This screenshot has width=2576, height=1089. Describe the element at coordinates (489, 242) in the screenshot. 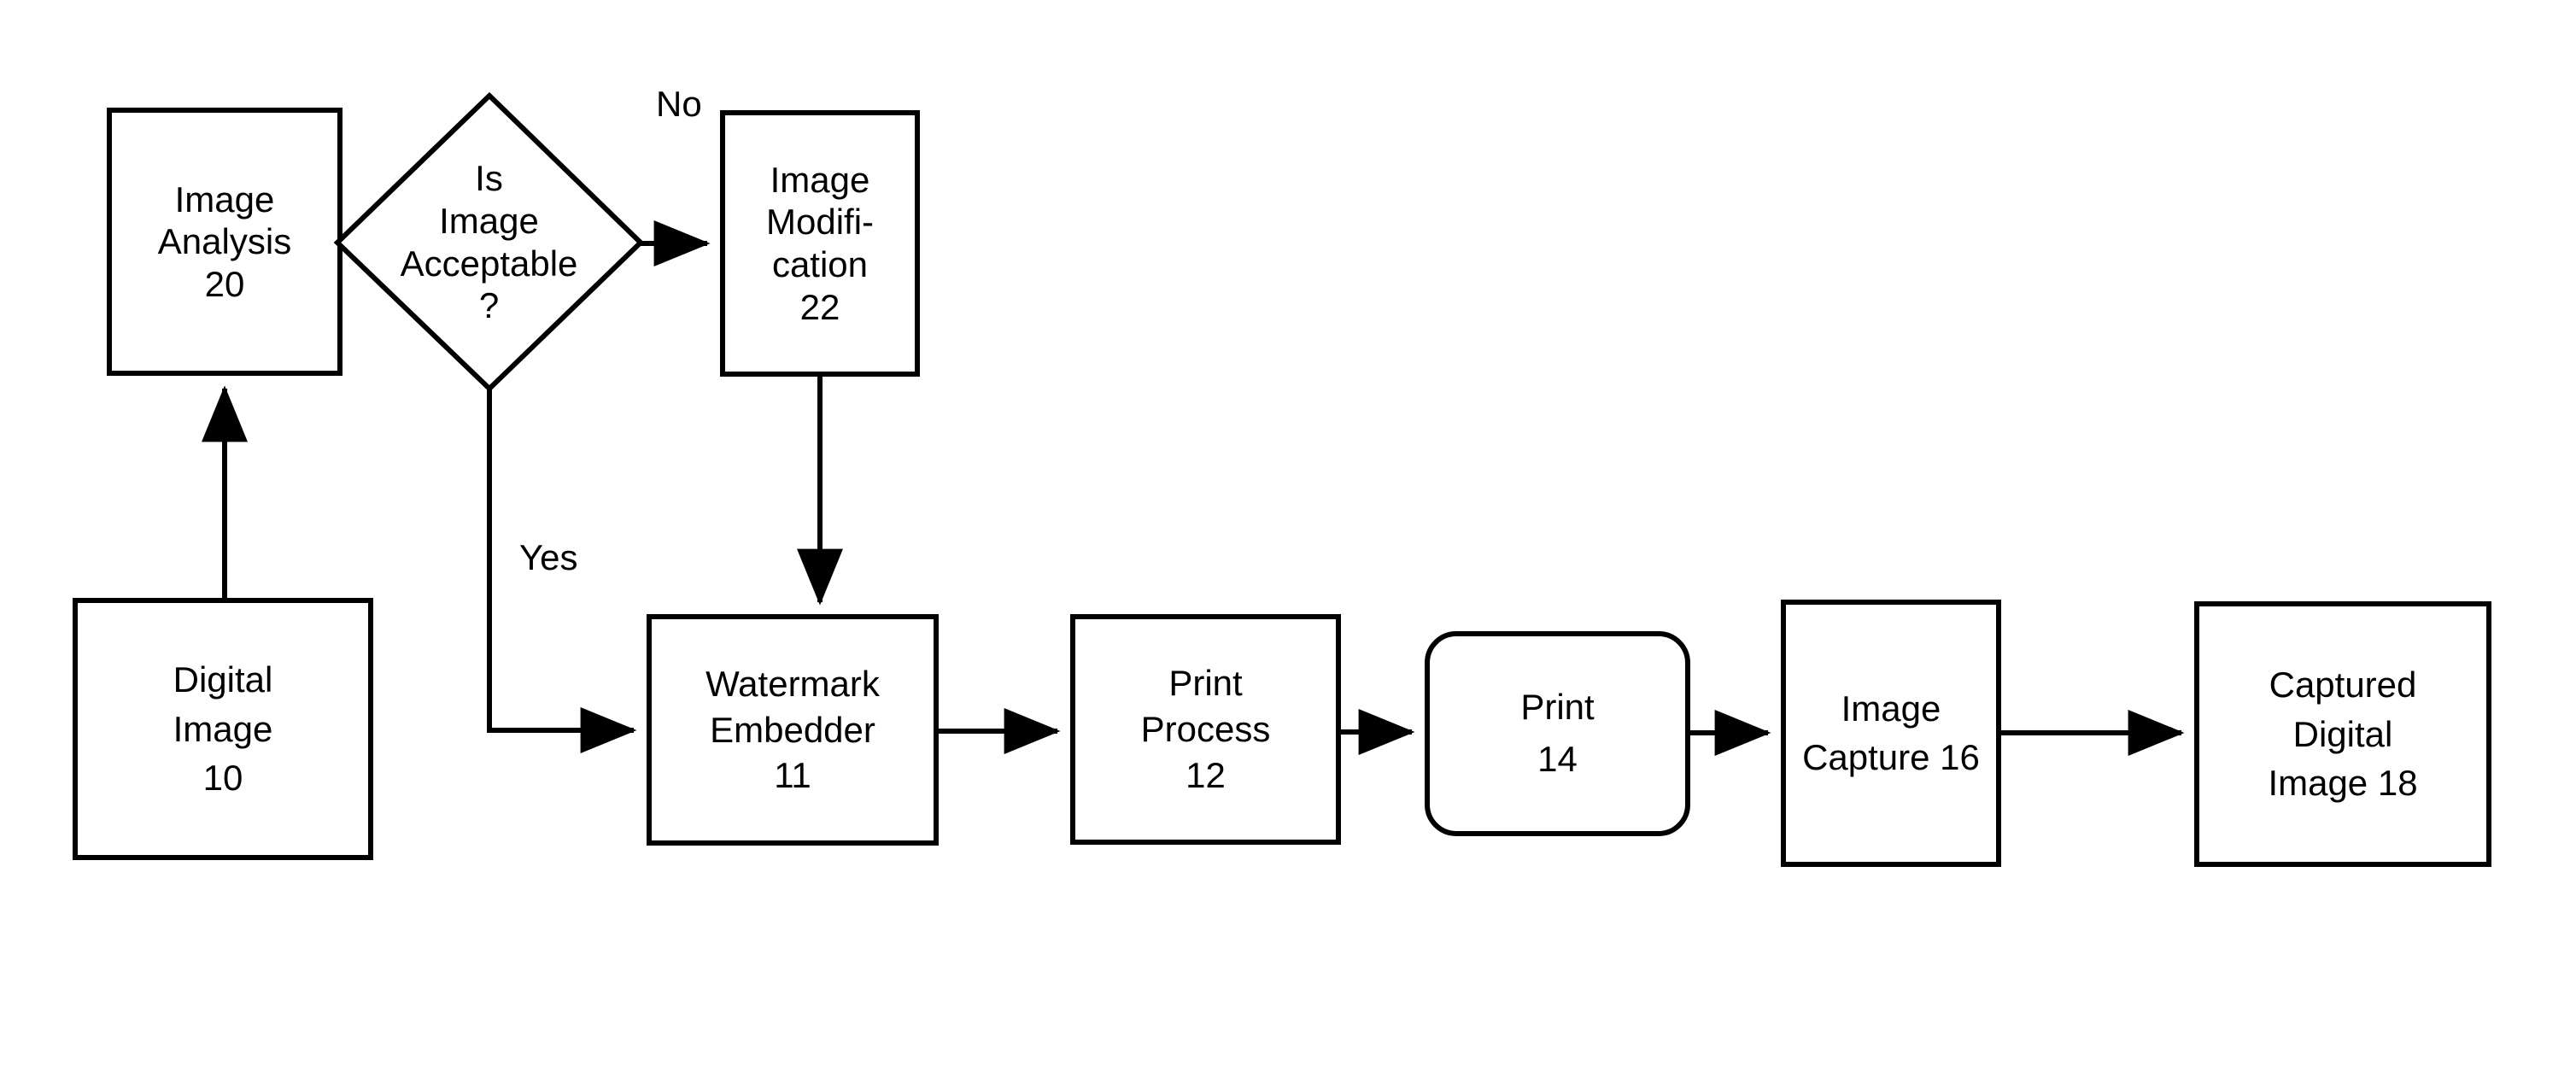

I see `node-is-image-acceptable-shape` at that location.